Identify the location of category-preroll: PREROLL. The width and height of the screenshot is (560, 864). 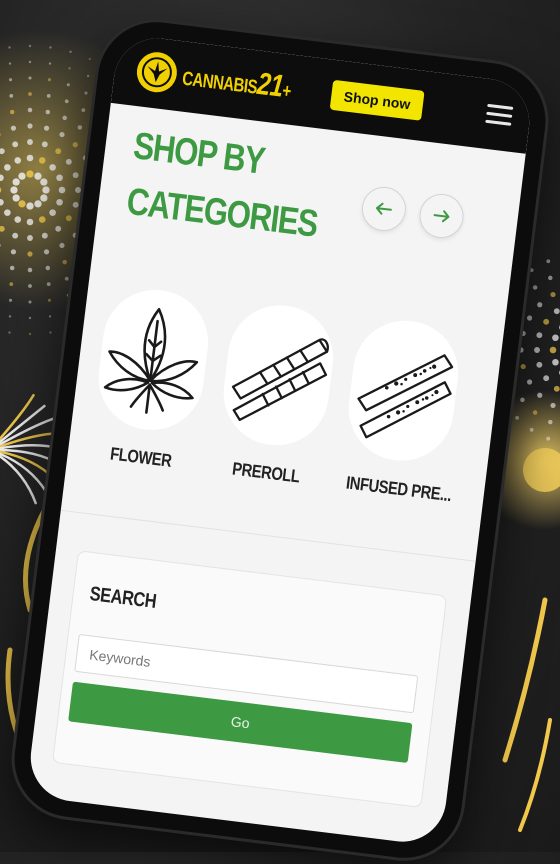
(275, 394).